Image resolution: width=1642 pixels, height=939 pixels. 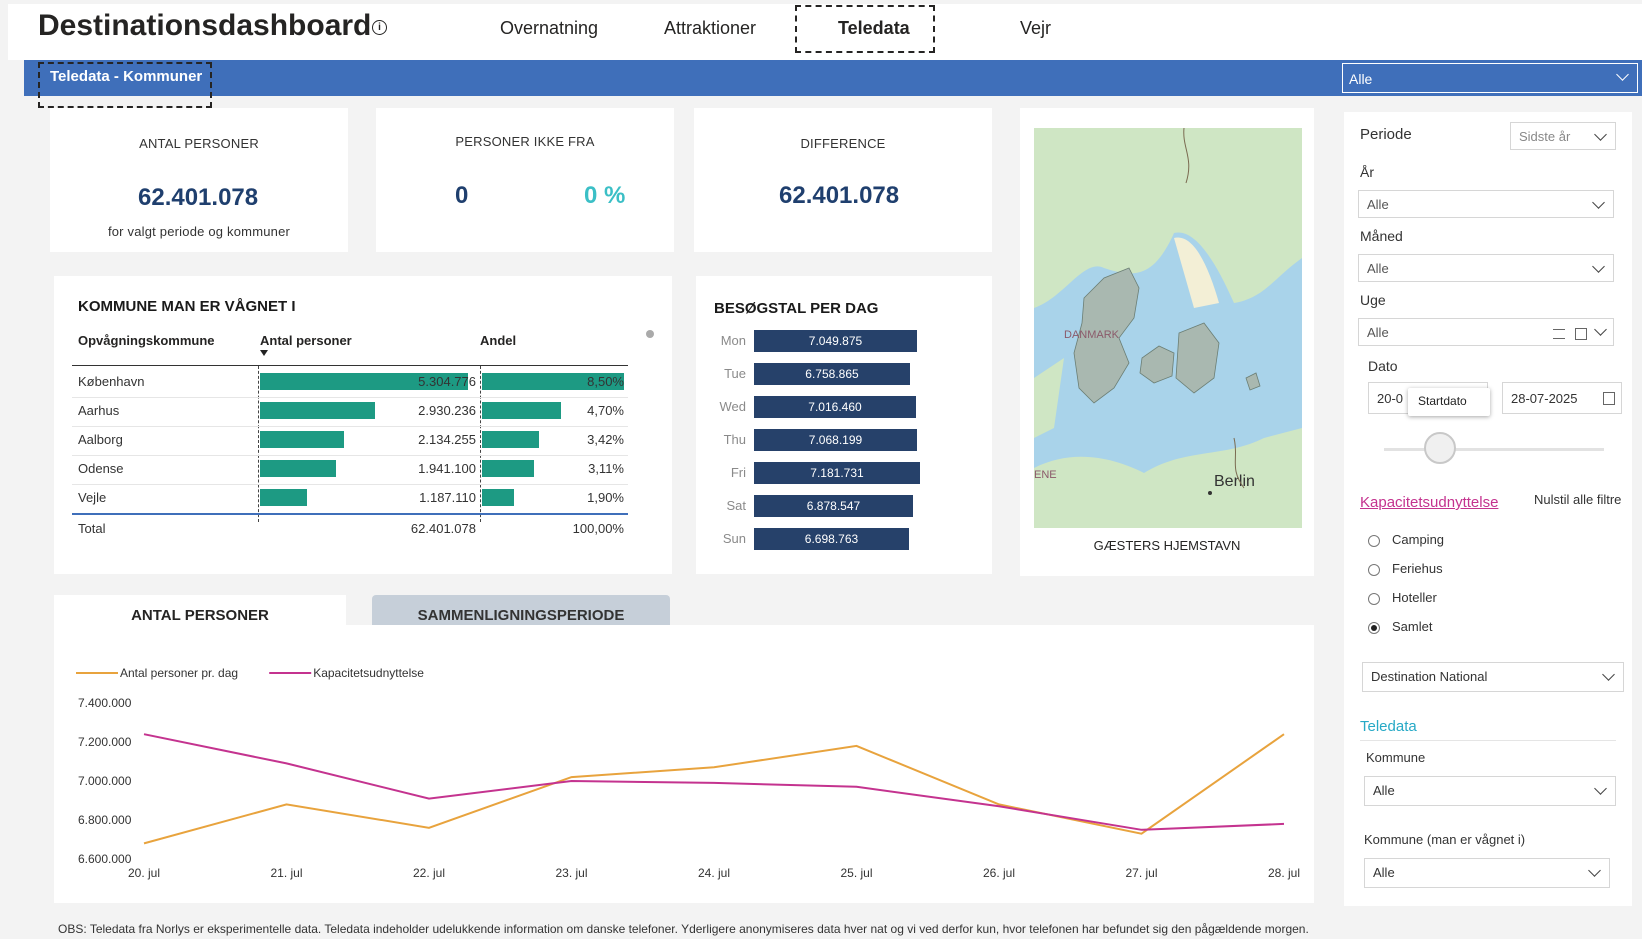 What do you see at coordinates (714, 782) in the screenshot?
I see `series-line-kapacitet` at bounding box center [714, 782].